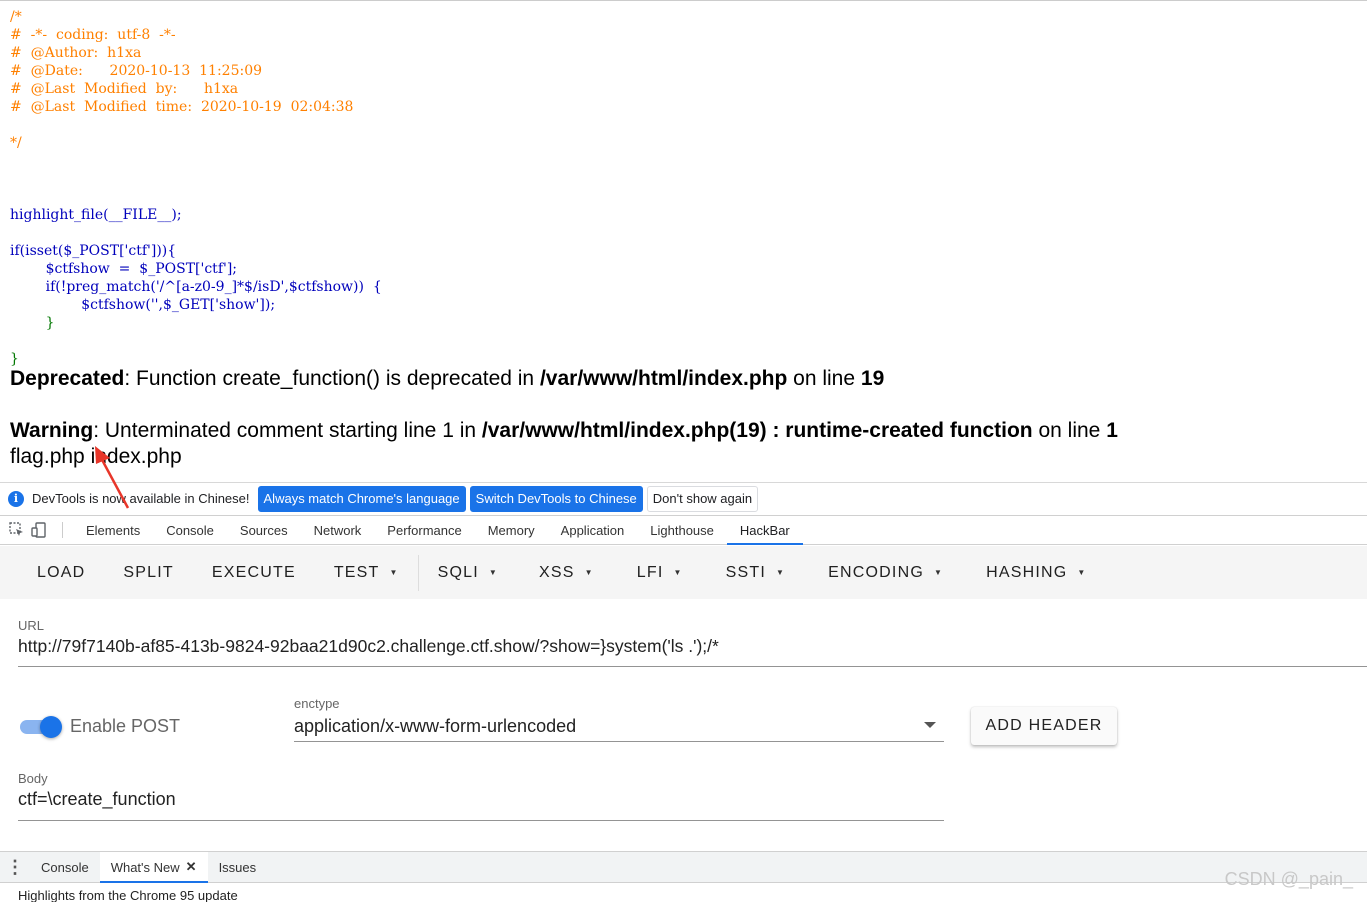 The height and width of the screenshot is (902, 1367). Describe the element at coordinates (128, 895) in the screenshot. I see `whats-new-heading: Highlights from the Chrome 95 update` at that location.